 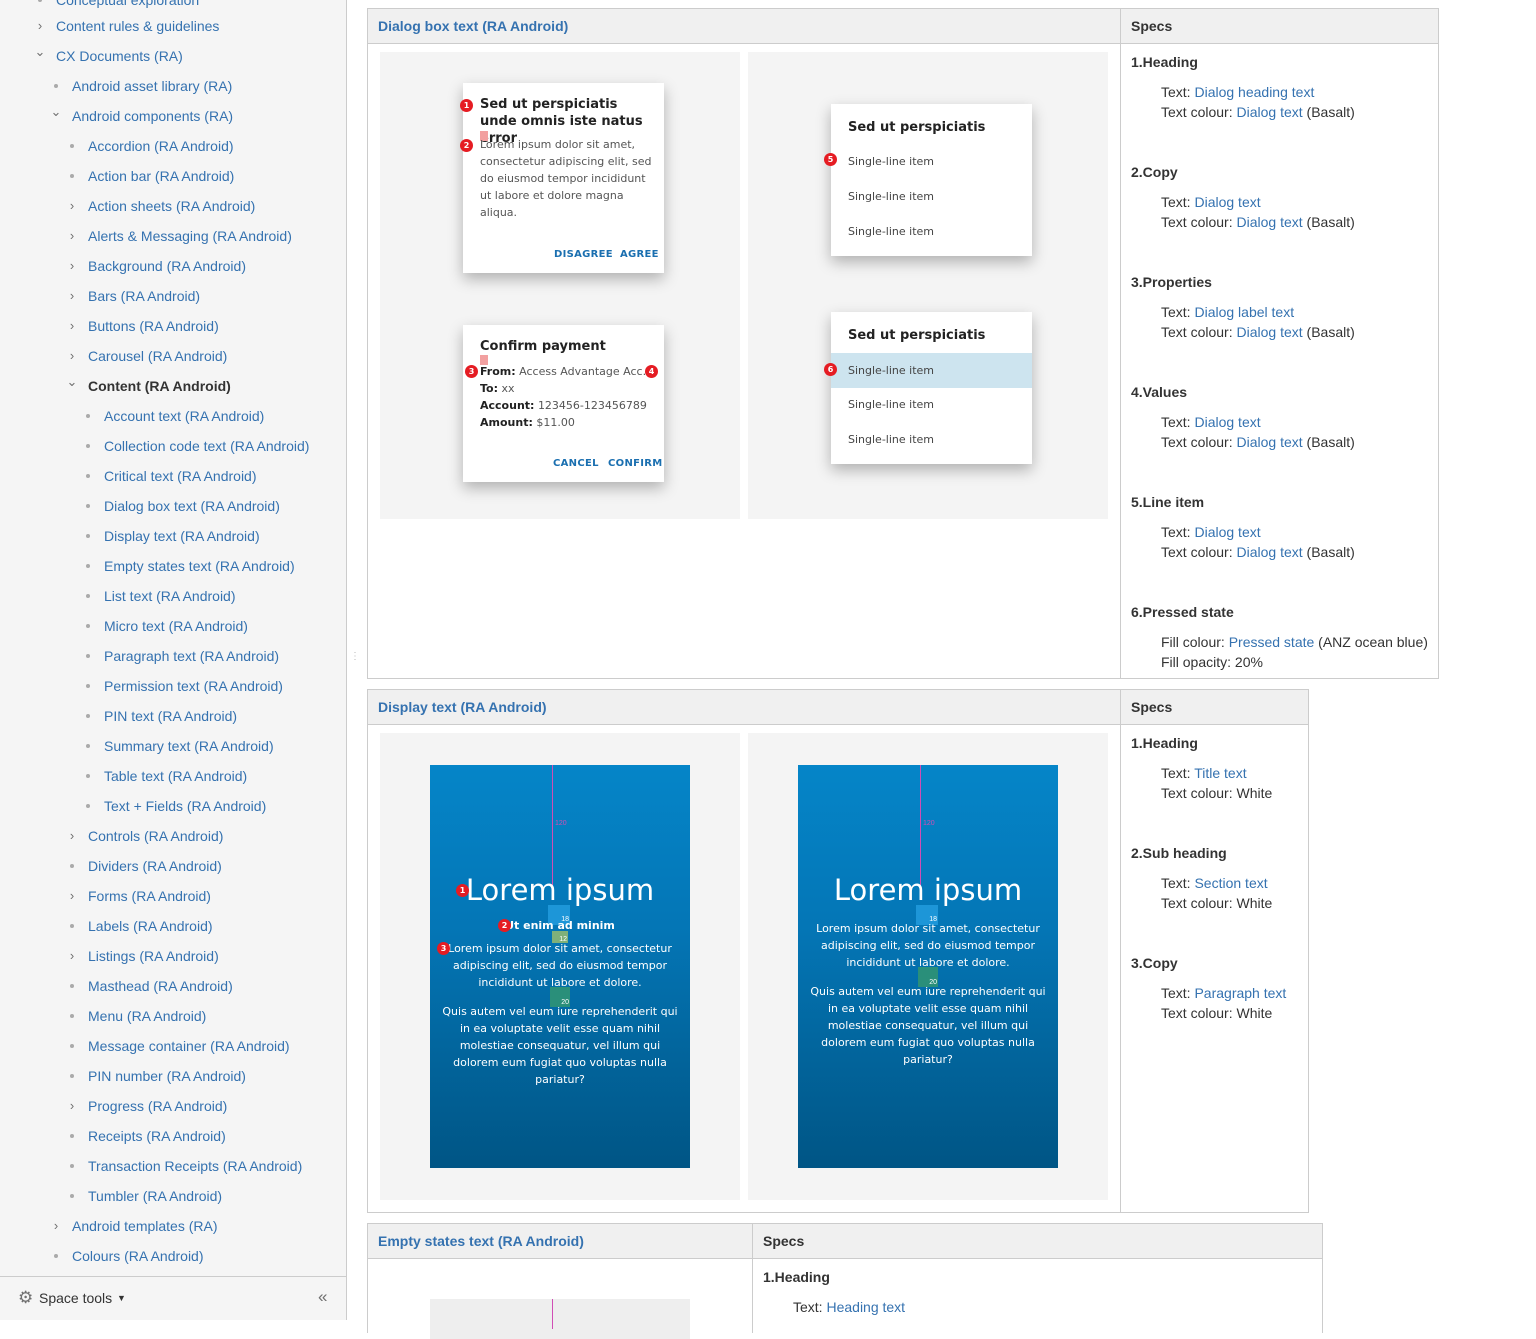 I want to click on agree-button: AGREE, so click(x=639, y=254).